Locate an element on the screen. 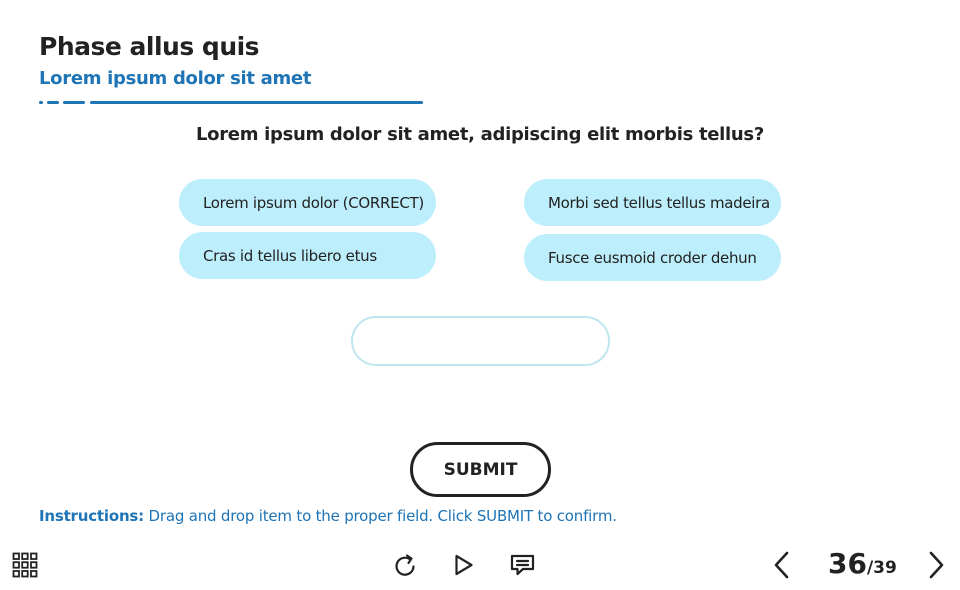 The image size is (960, 590). drag-option: Lorem ipsum dolor (CORRECT) is located at coordinates (307, 202).